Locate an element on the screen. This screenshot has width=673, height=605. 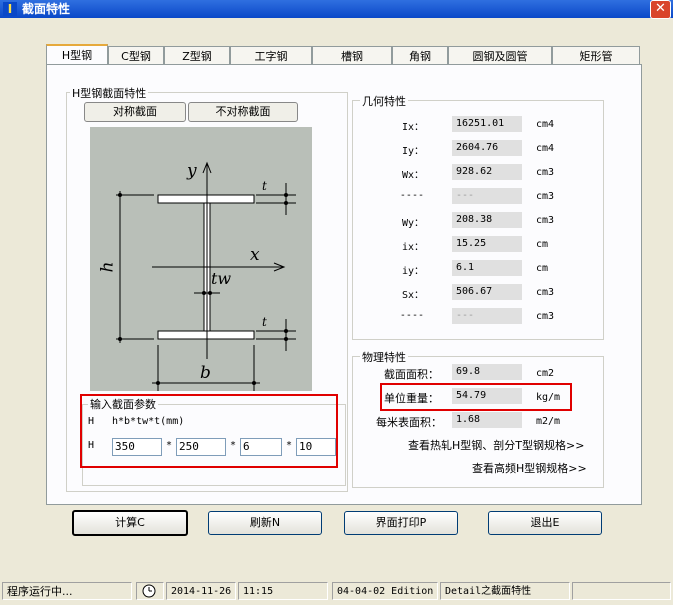
param-code: H is located at coordinates (91, 421).